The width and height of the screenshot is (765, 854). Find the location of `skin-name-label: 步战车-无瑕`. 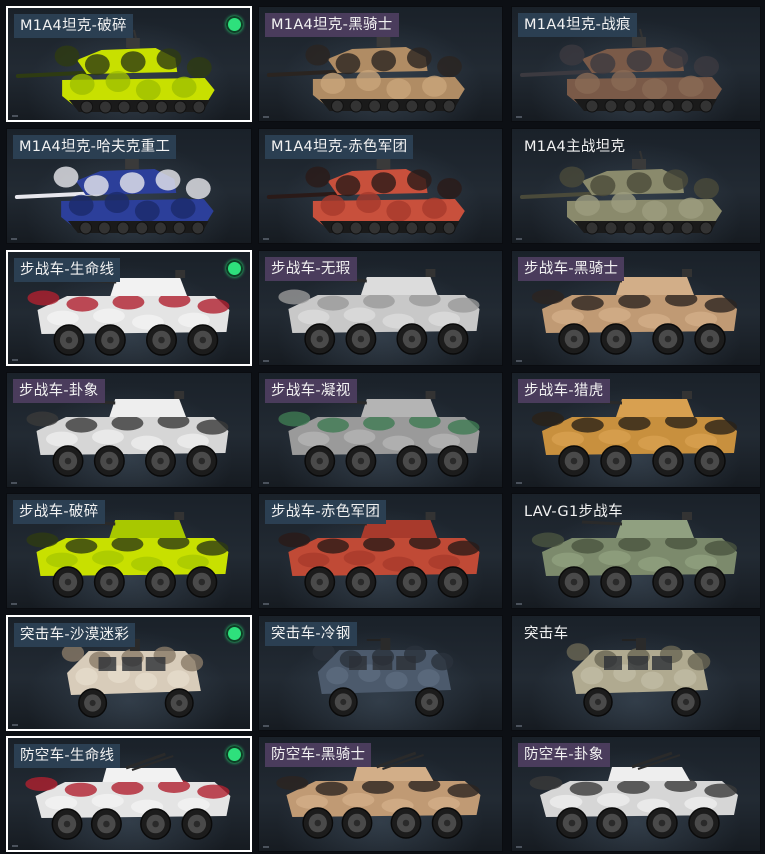

skin-name-label: 步战车-无瑕 is located at coordinates (311, 269).